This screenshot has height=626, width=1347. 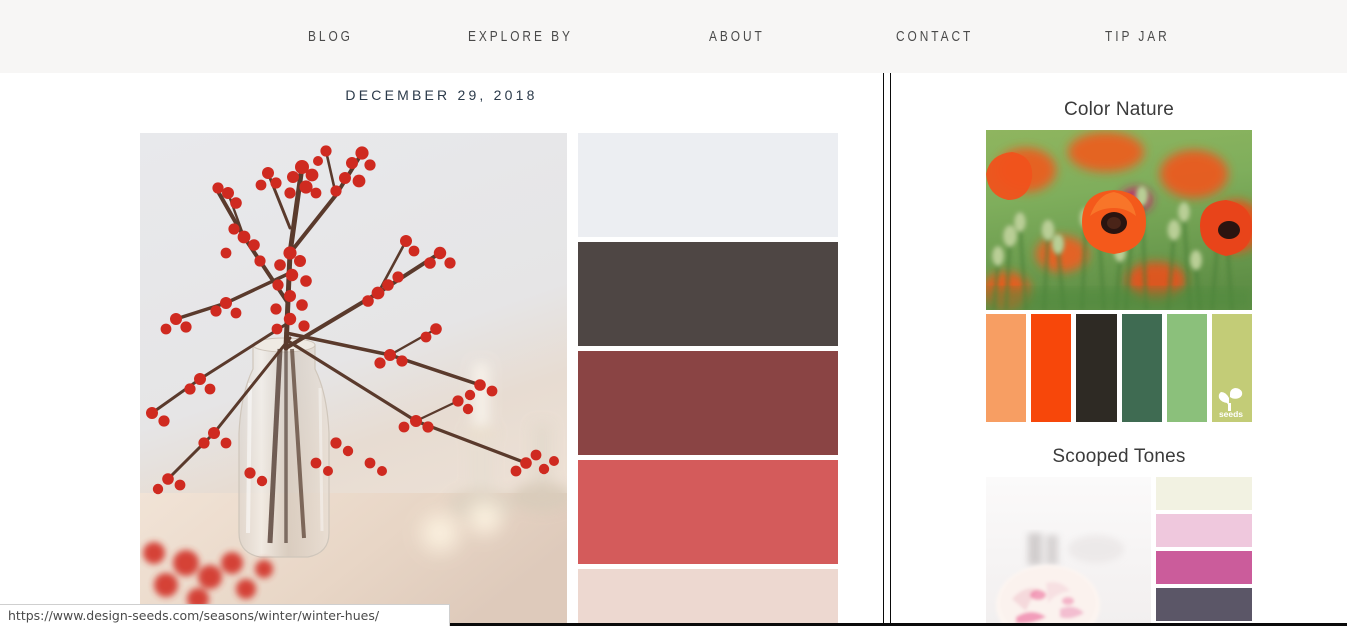 I want to click on nav-item-explore-by: EXPLORE BY, so click(x=567, y=37).